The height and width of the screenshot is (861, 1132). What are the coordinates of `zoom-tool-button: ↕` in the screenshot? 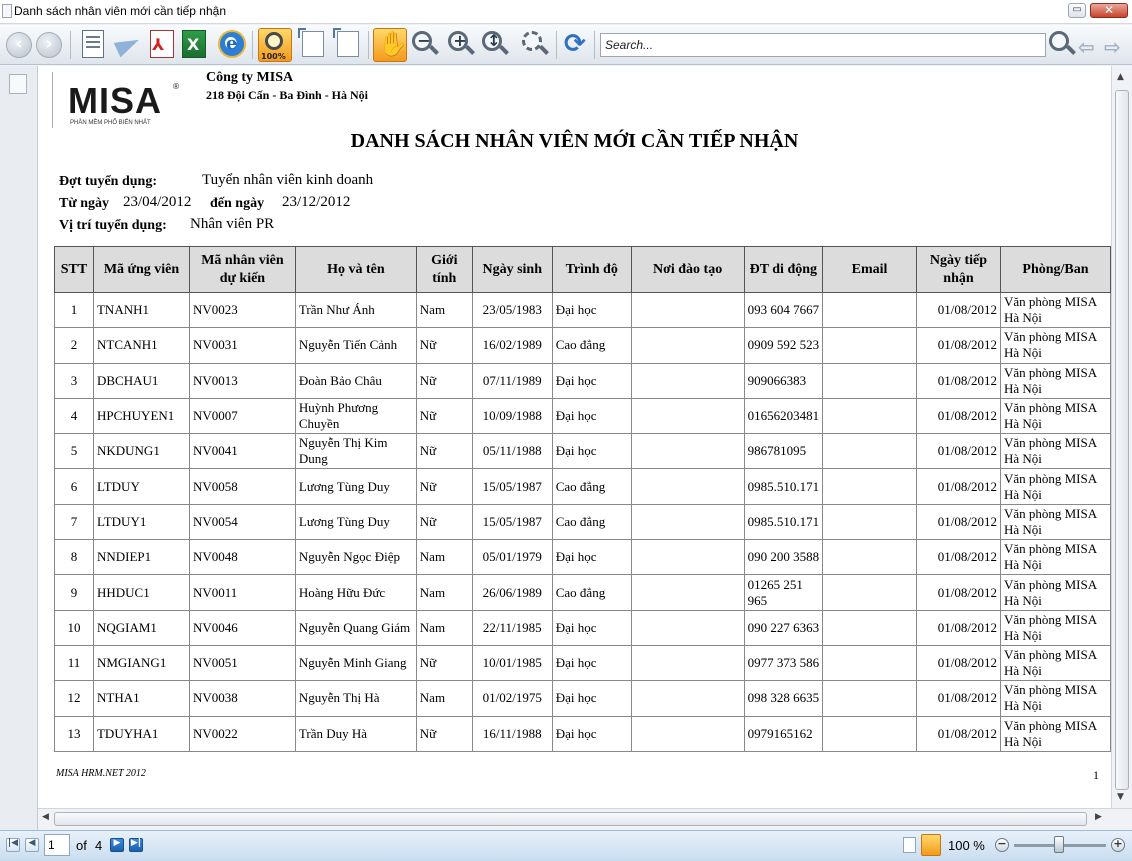 It's located at (495, 45).